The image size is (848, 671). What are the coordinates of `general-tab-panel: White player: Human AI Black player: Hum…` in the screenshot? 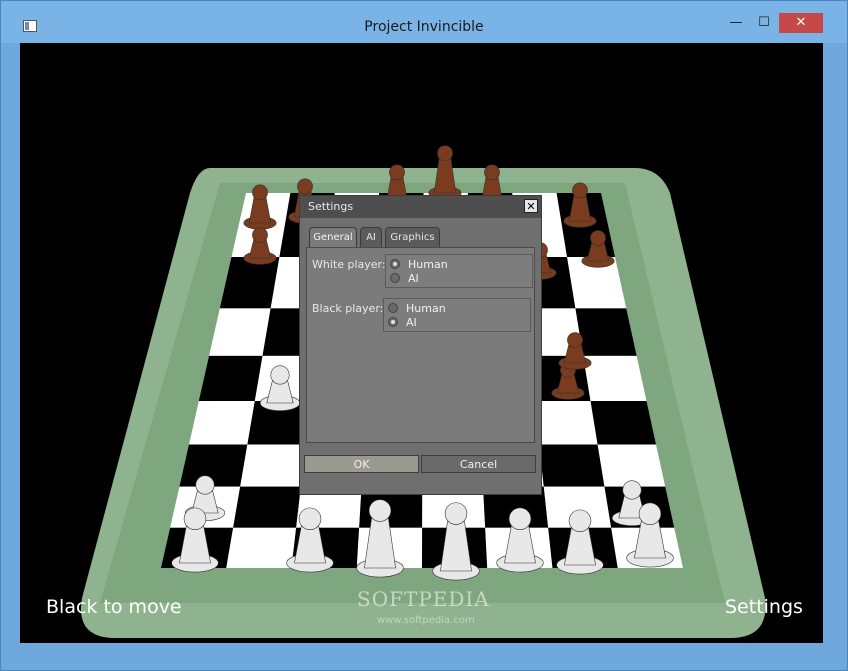 It's located at (420, 345).